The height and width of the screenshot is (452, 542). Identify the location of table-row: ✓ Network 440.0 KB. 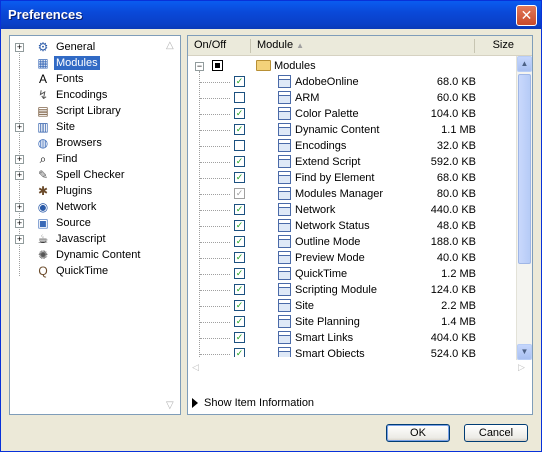
(352, 210).